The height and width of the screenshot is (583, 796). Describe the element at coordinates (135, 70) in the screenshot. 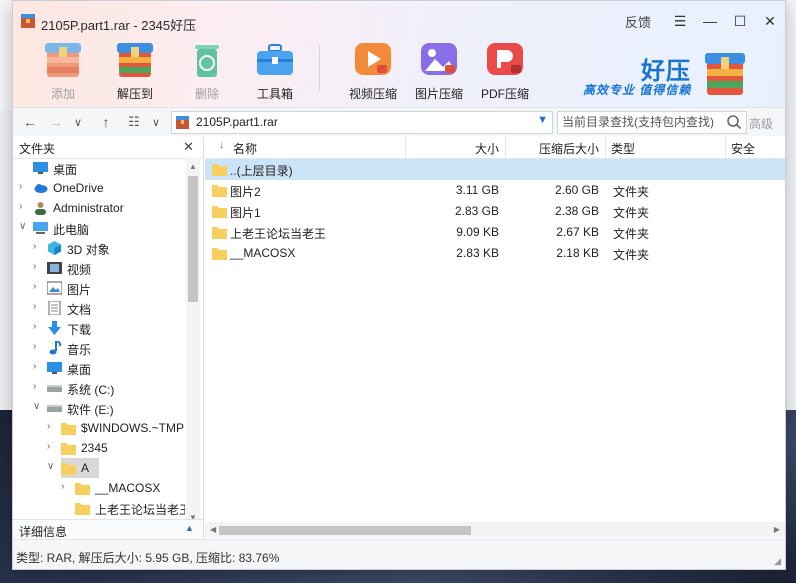

I see `extract-button: 解压到` at that location.